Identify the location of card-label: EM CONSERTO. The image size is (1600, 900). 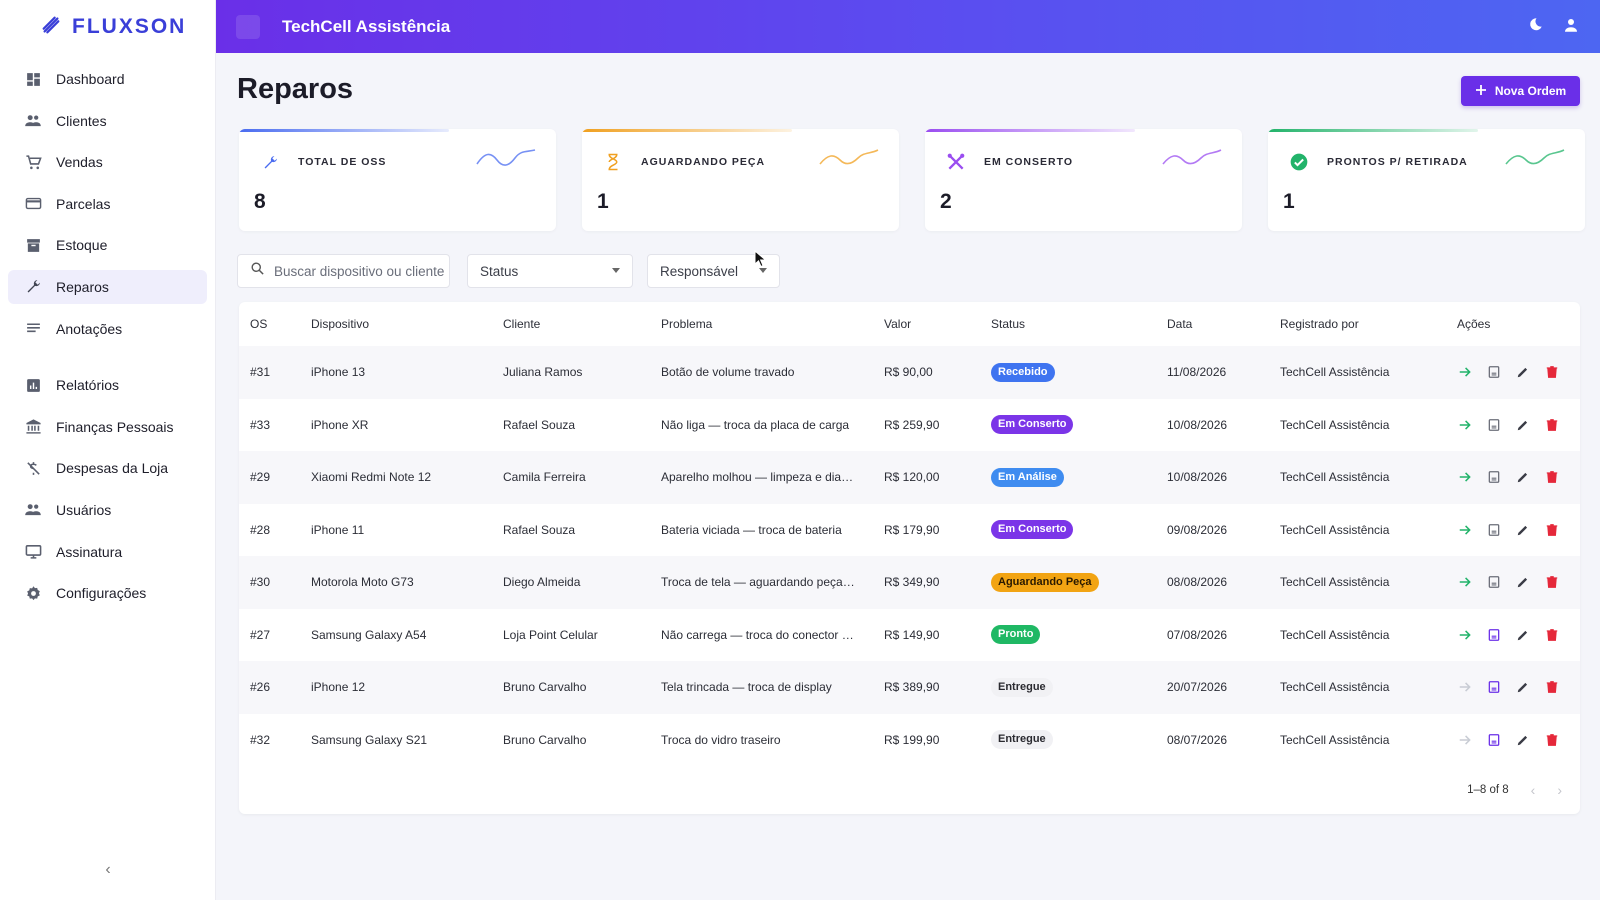
(1028, 162).